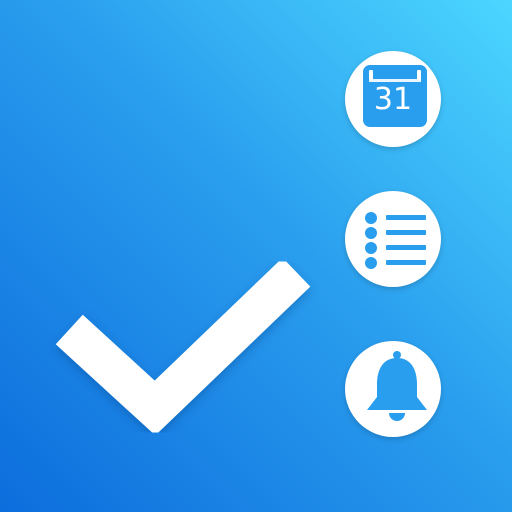 The width and height of the screenshot is (512, 512). I want to click on bell-icon, so click(397, 386).